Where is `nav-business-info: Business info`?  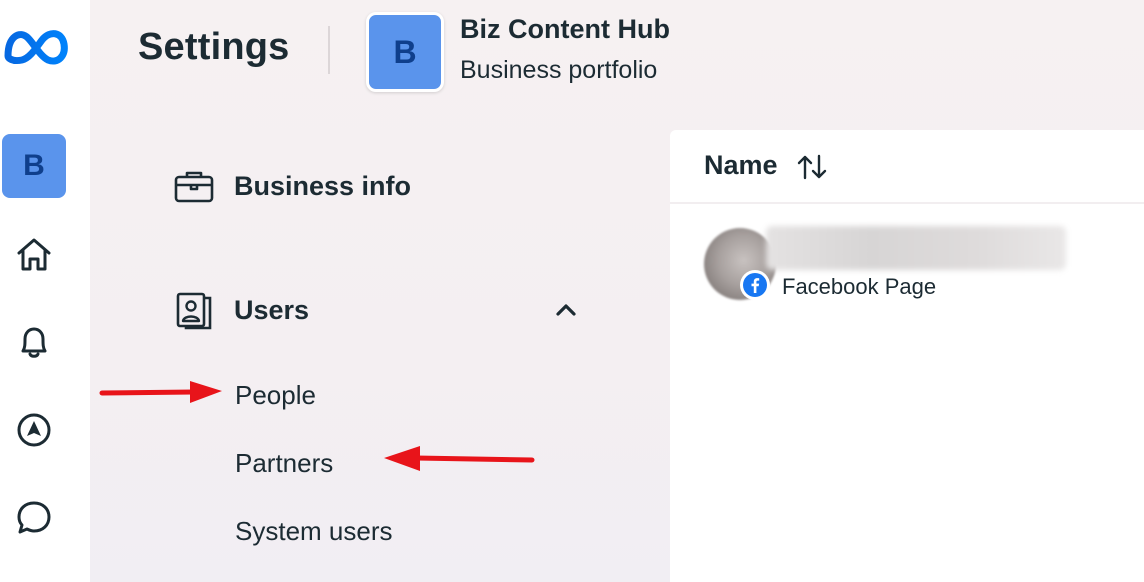 nav-business-info: Business info is located at coordinates (291, 186).